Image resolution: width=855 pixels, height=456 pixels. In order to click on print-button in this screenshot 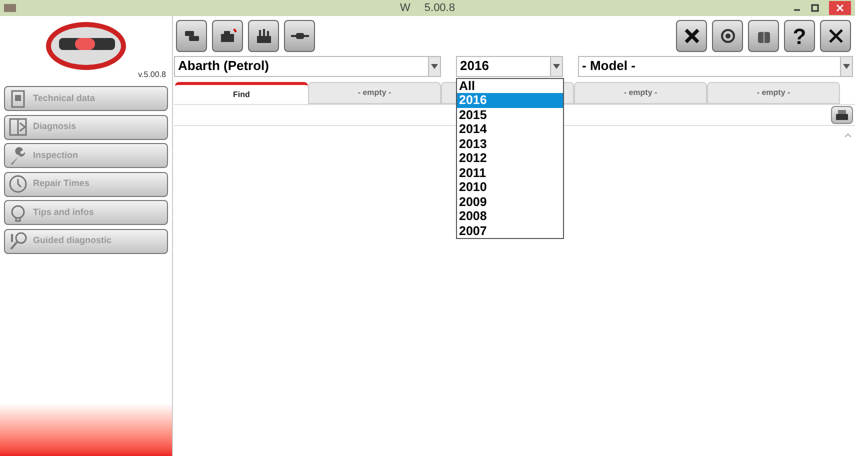, I will do `click(842, 115)`.